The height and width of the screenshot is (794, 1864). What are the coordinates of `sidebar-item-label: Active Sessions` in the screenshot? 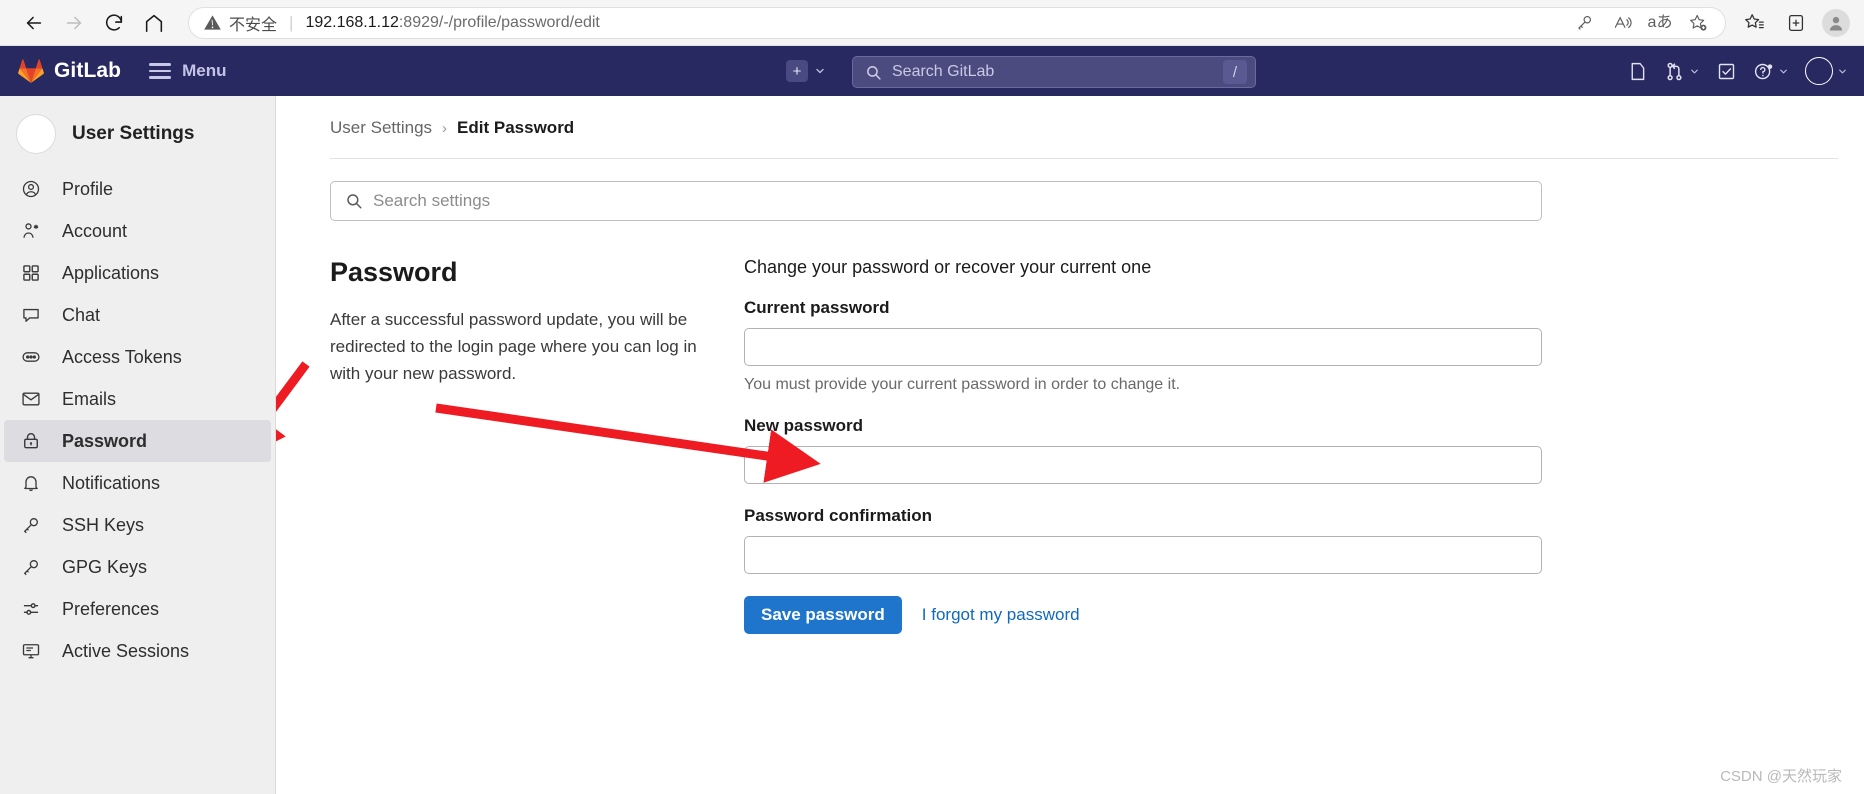 It's located at (126, 650).